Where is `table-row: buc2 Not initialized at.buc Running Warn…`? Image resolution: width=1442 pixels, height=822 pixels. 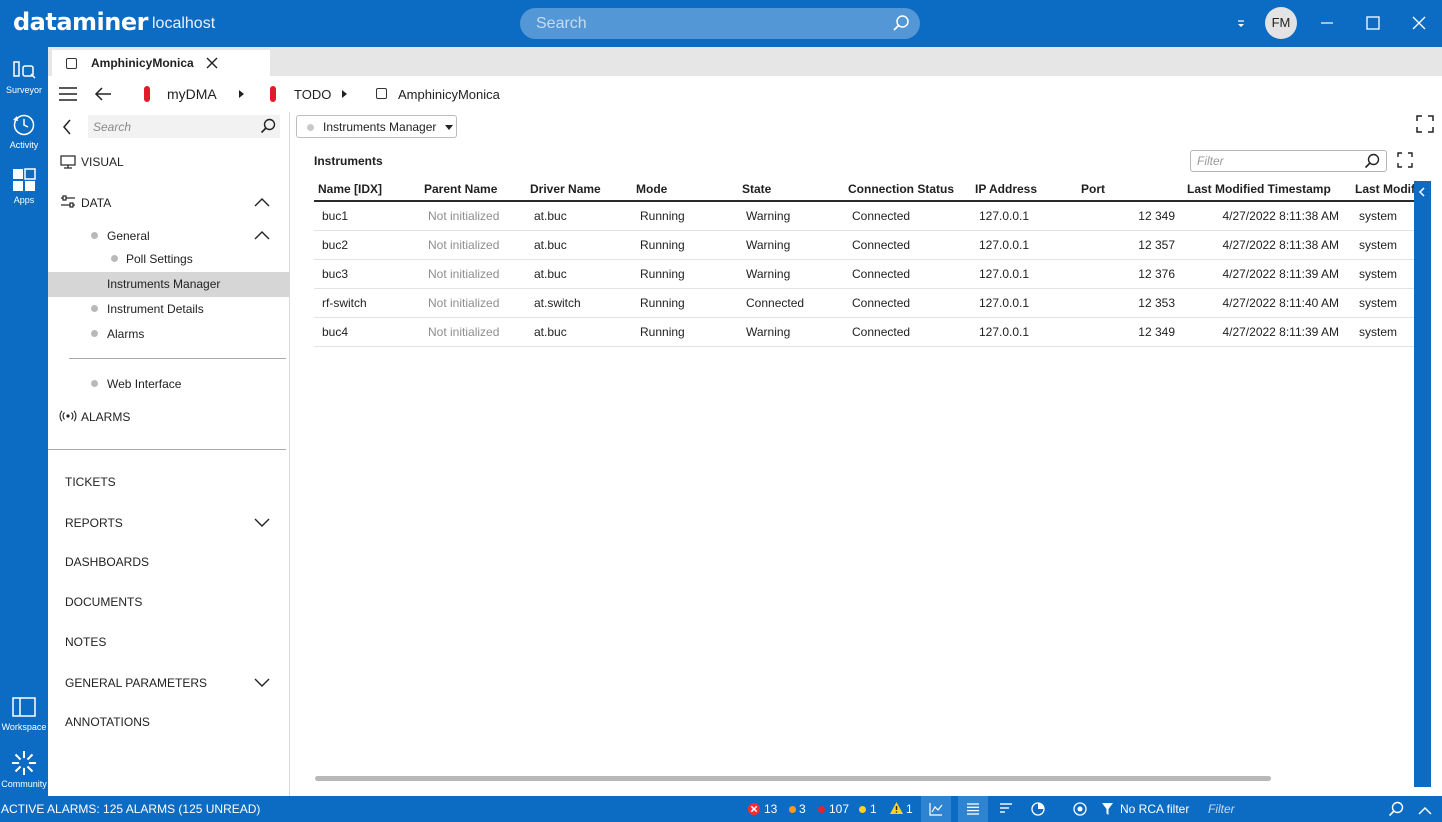
table-row: buc2 Not initialized at.buc Running Warn… is located at coordinates (864, 245).